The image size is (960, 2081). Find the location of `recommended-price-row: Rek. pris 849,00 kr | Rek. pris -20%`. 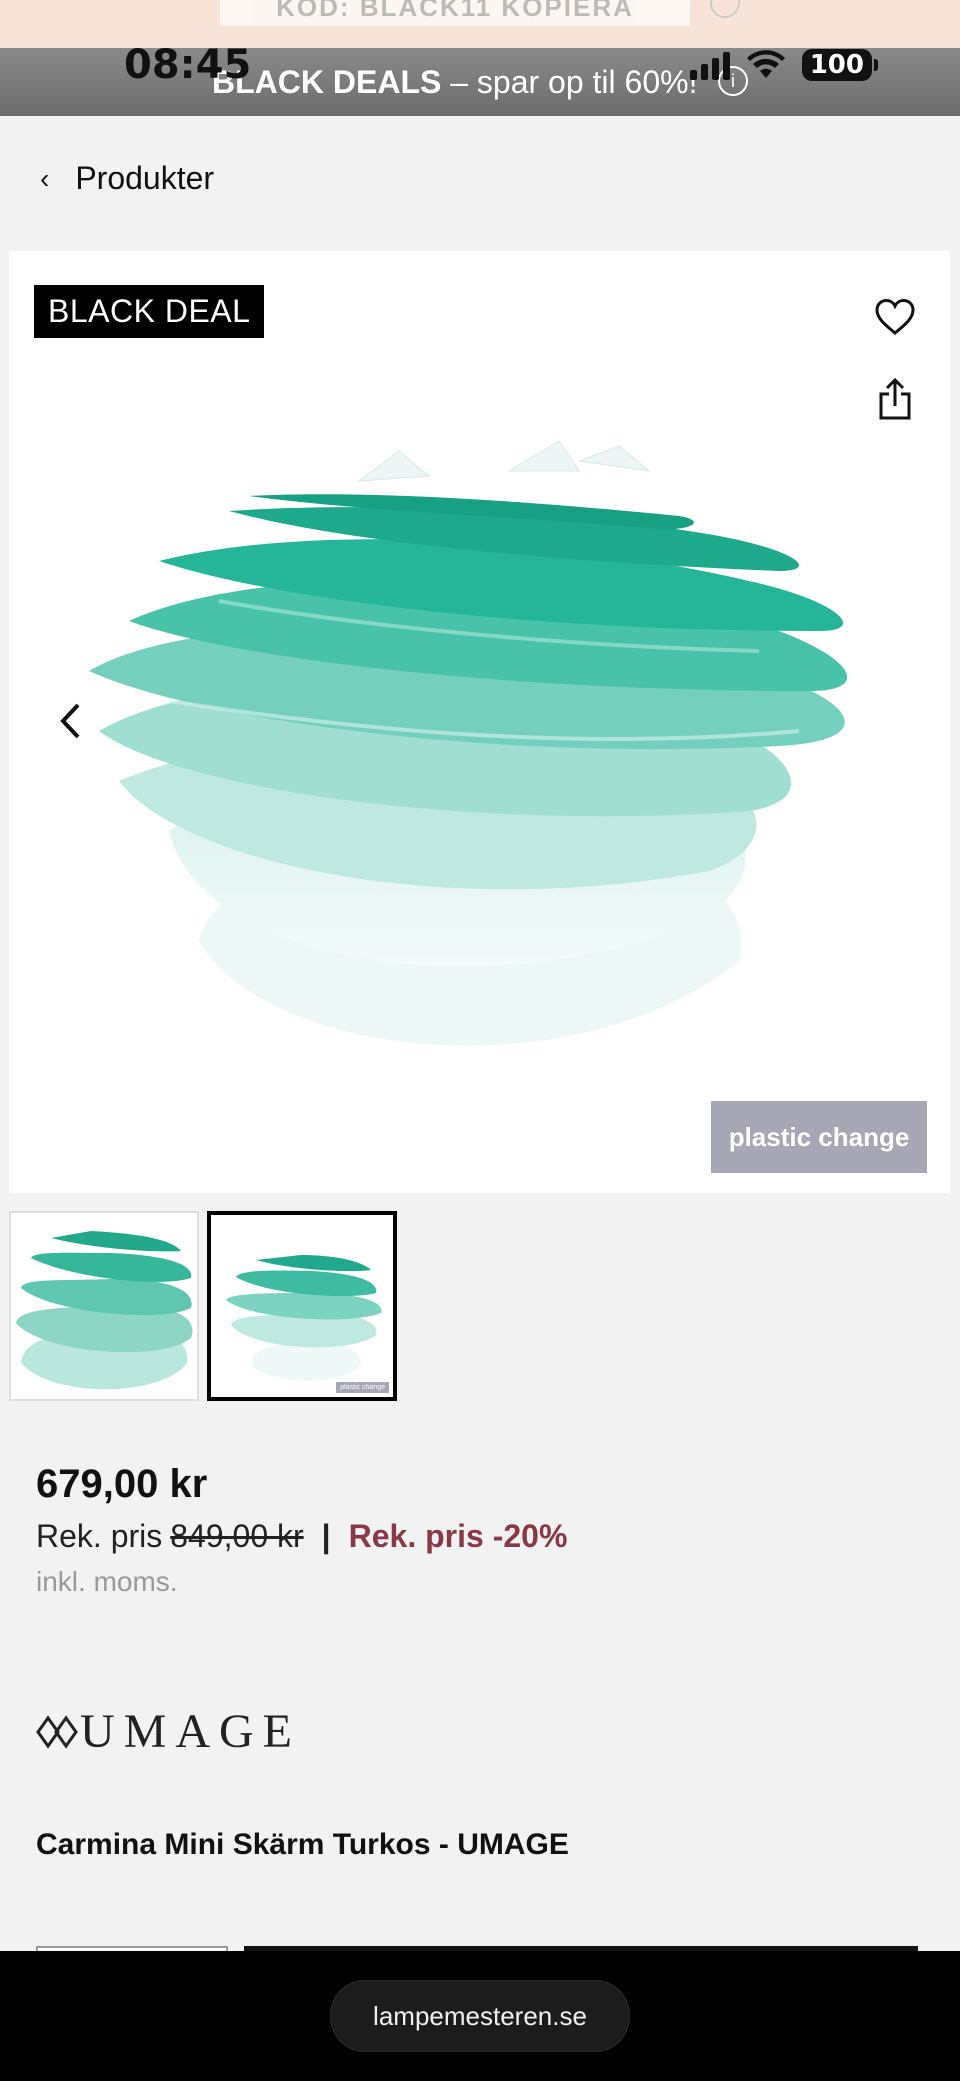

recommended-price-row: Rek. pris 849,00 kr | Rek. pris -20% is located at coordinates (301, 1536).